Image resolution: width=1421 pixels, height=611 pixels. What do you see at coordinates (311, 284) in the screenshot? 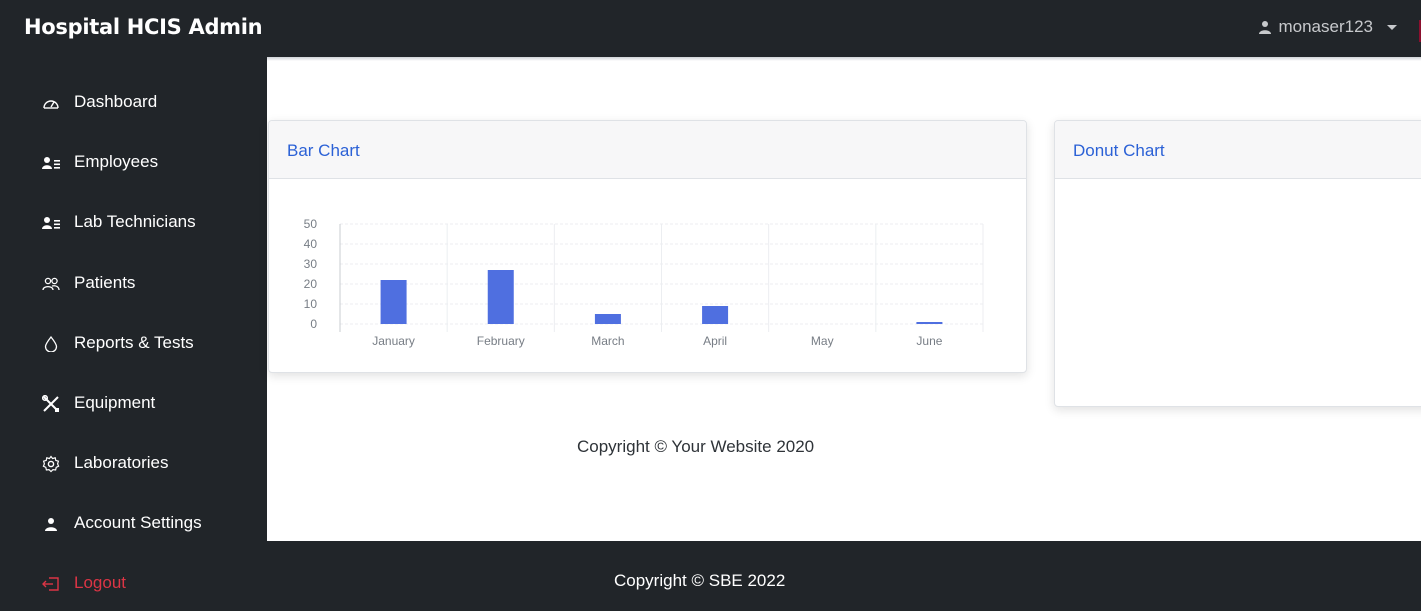
I see `y-tick-label: 20` at bounding box center [311, 284].